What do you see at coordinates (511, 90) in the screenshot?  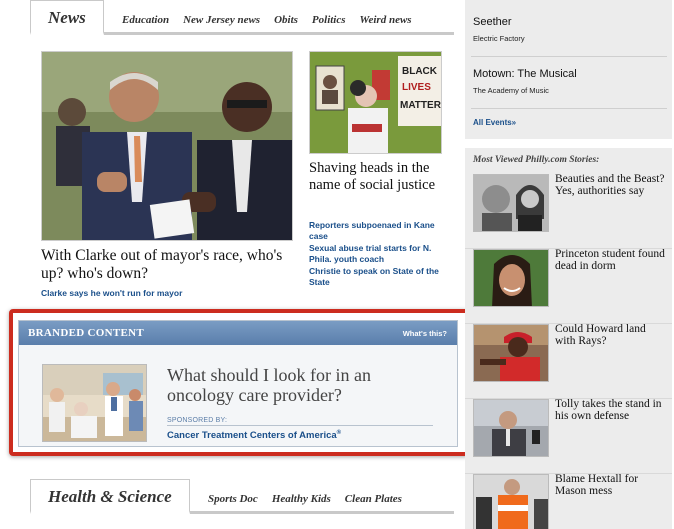 I see `event-venue: The Academy of Music` at bounding box center [511, 90].